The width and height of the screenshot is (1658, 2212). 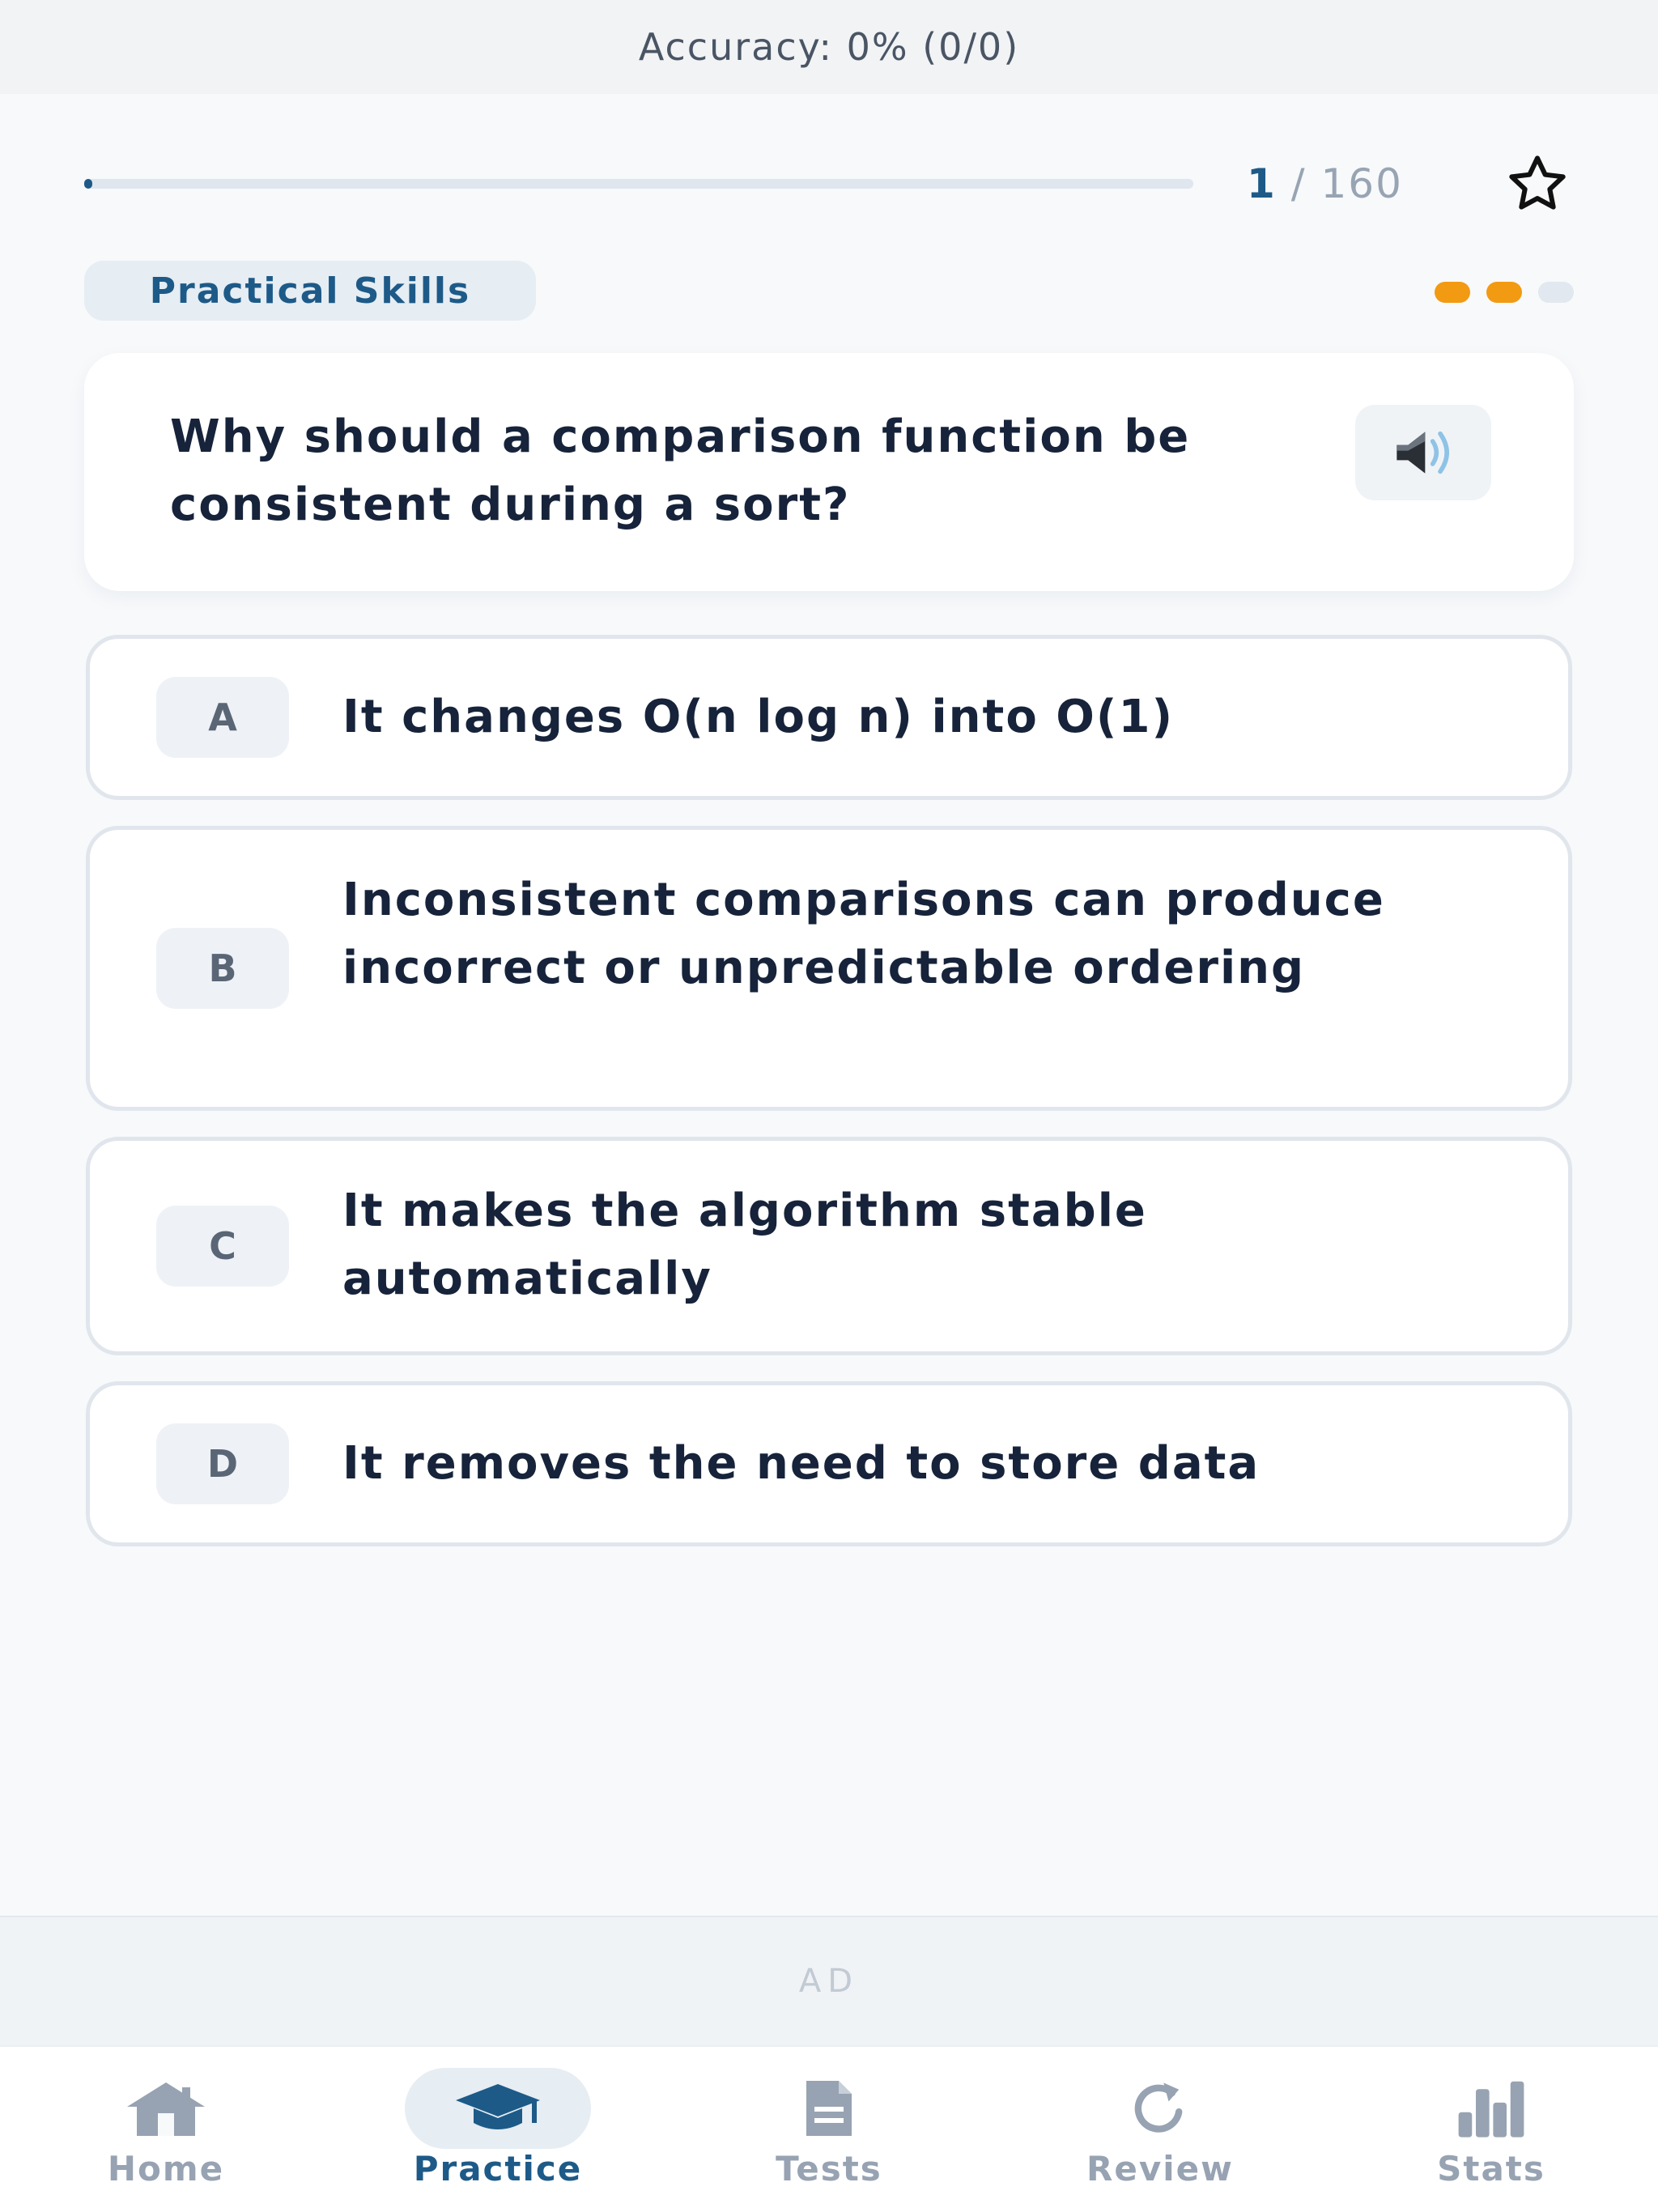 I want to click on ad-banner: AD, so click(x=829, y=1981).